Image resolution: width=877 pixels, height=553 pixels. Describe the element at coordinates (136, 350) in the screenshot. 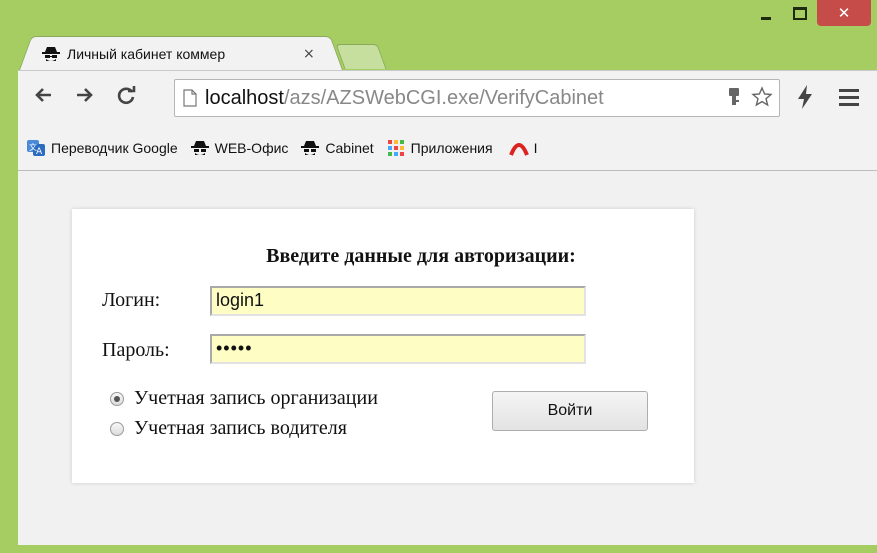

I see `password-label: Пароль:` at that location.